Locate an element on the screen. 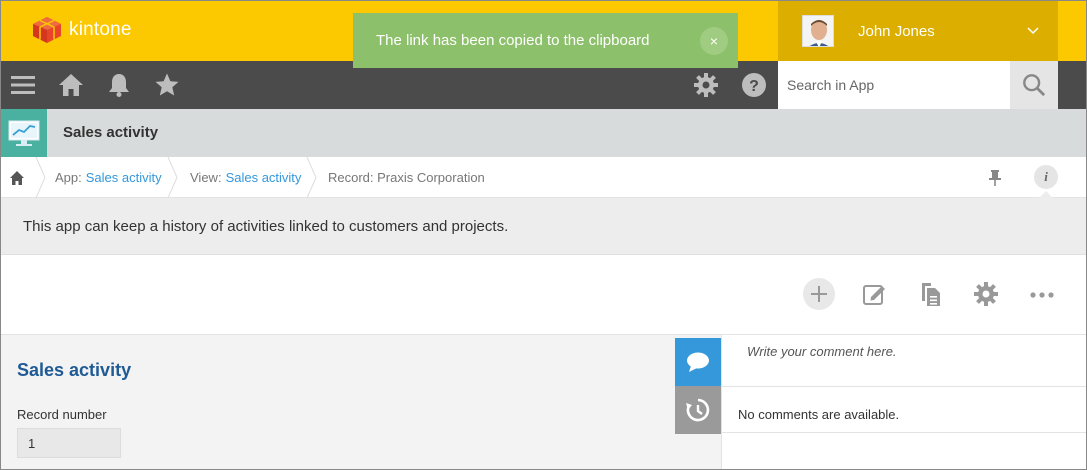 This screenshot has width=1087, height=470. history-icon is located at coordinates (698, 410).